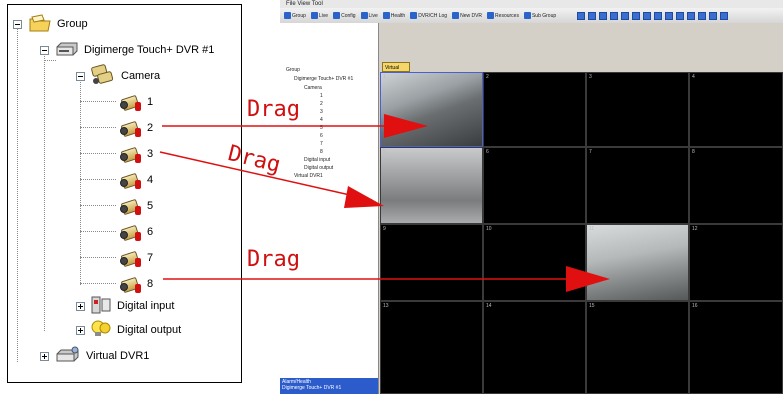 Image resolution: width=783 pixels, height=394 pixels. I want to click on side-item: 4, so click(321, 120).